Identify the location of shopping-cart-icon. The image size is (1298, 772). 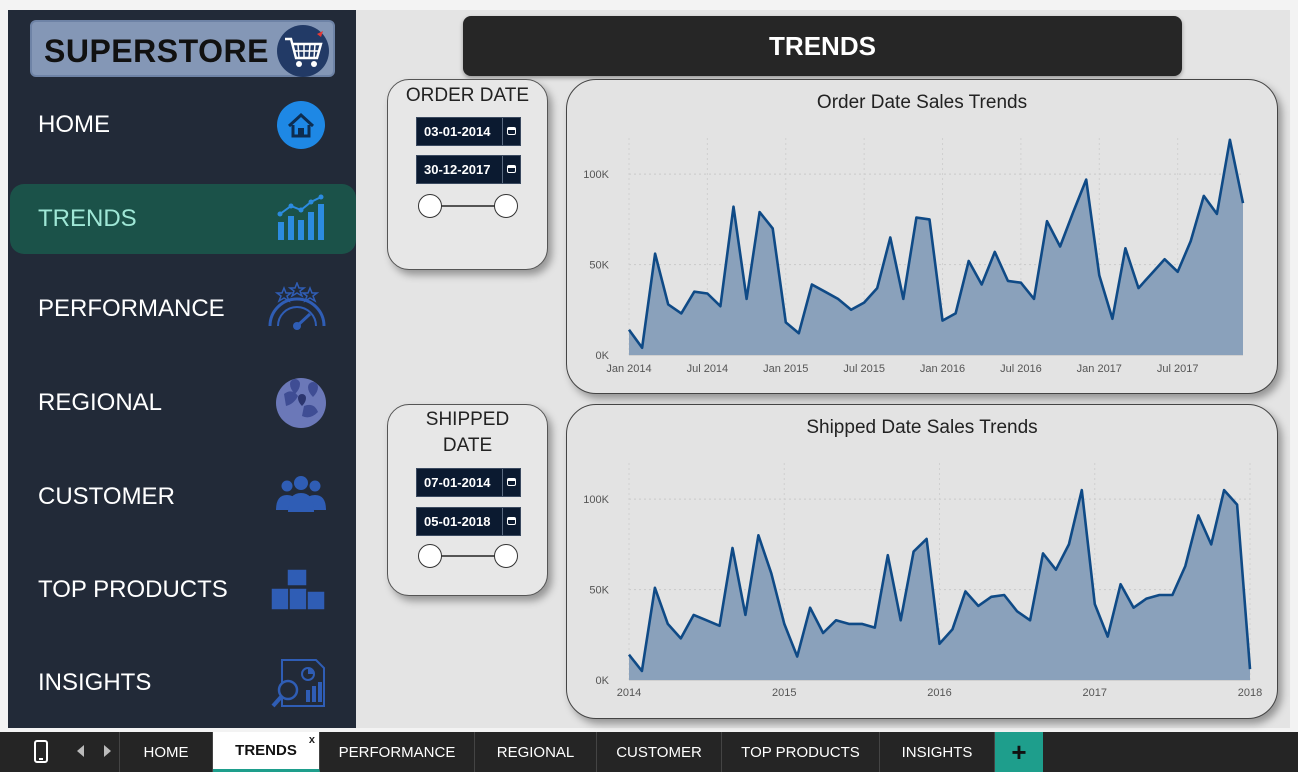
(303, 51).